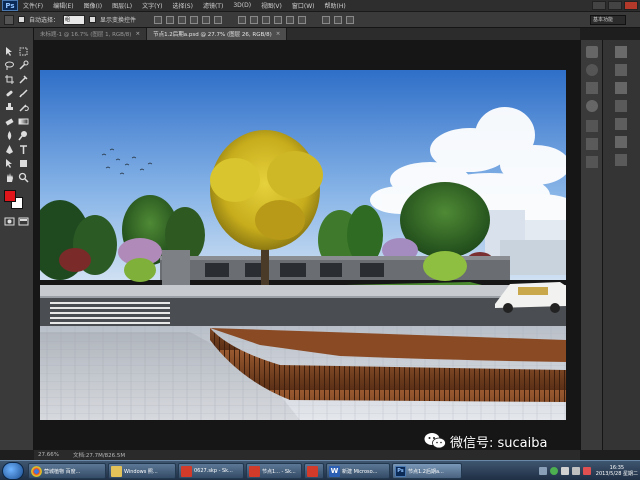  What do you see at coordinates (33, 5) in the screenshot?
I see `menu-file: 文件(F)` at bounding box center [33, 5].